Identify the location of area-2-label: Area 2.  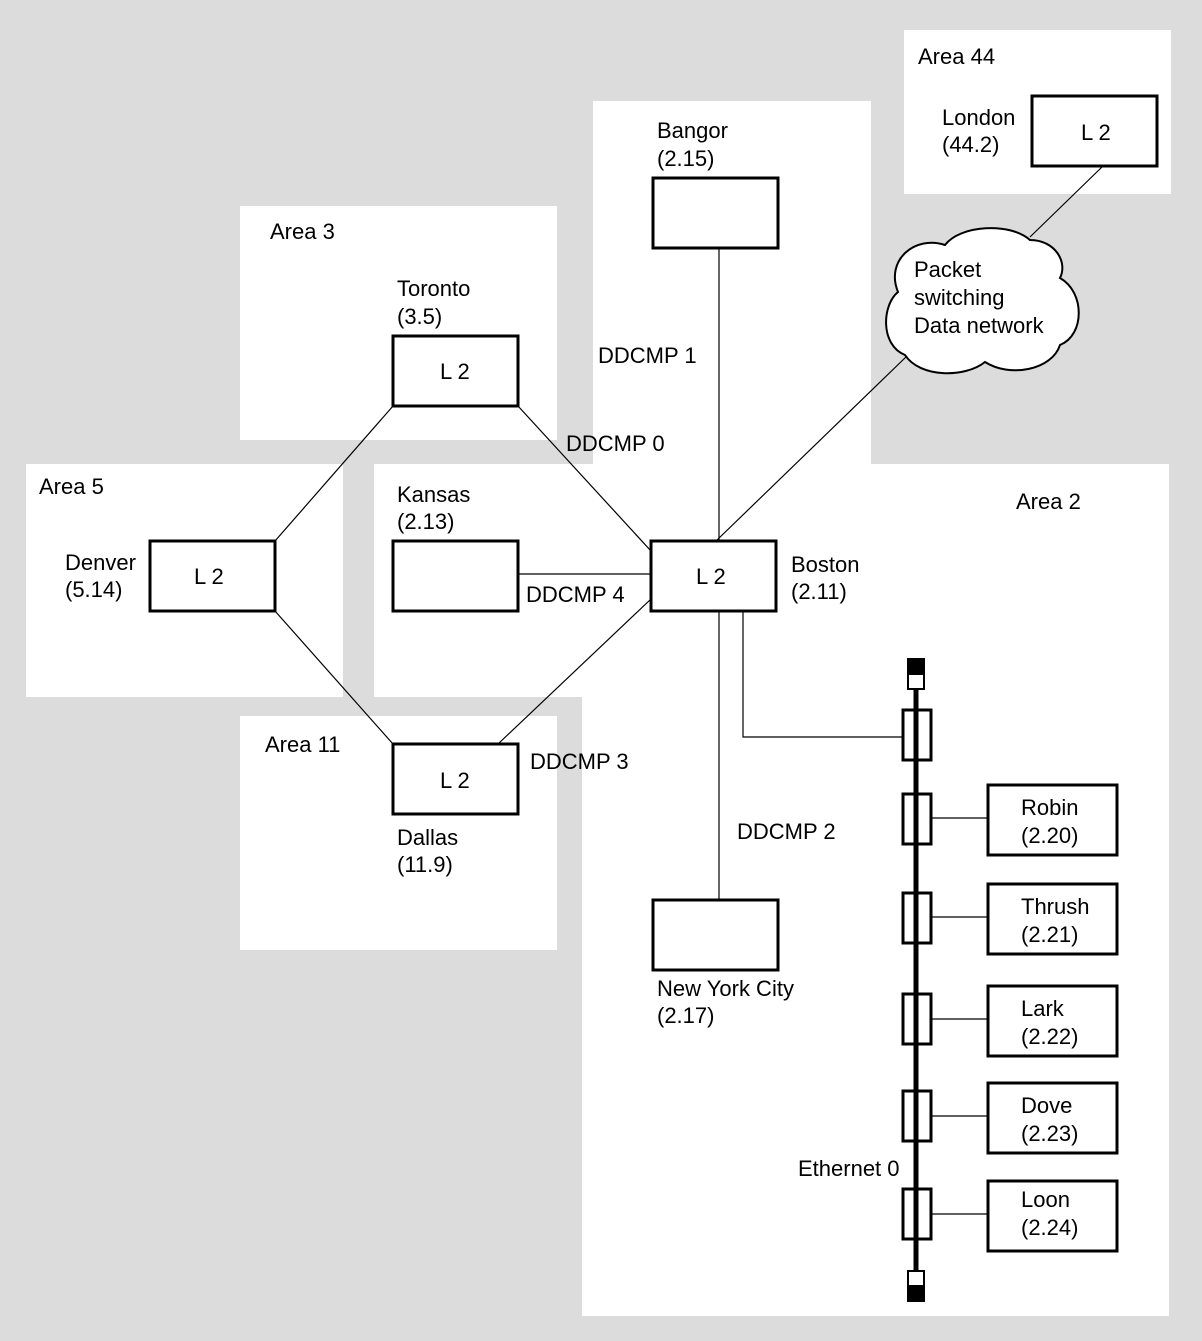
(1048, 501).